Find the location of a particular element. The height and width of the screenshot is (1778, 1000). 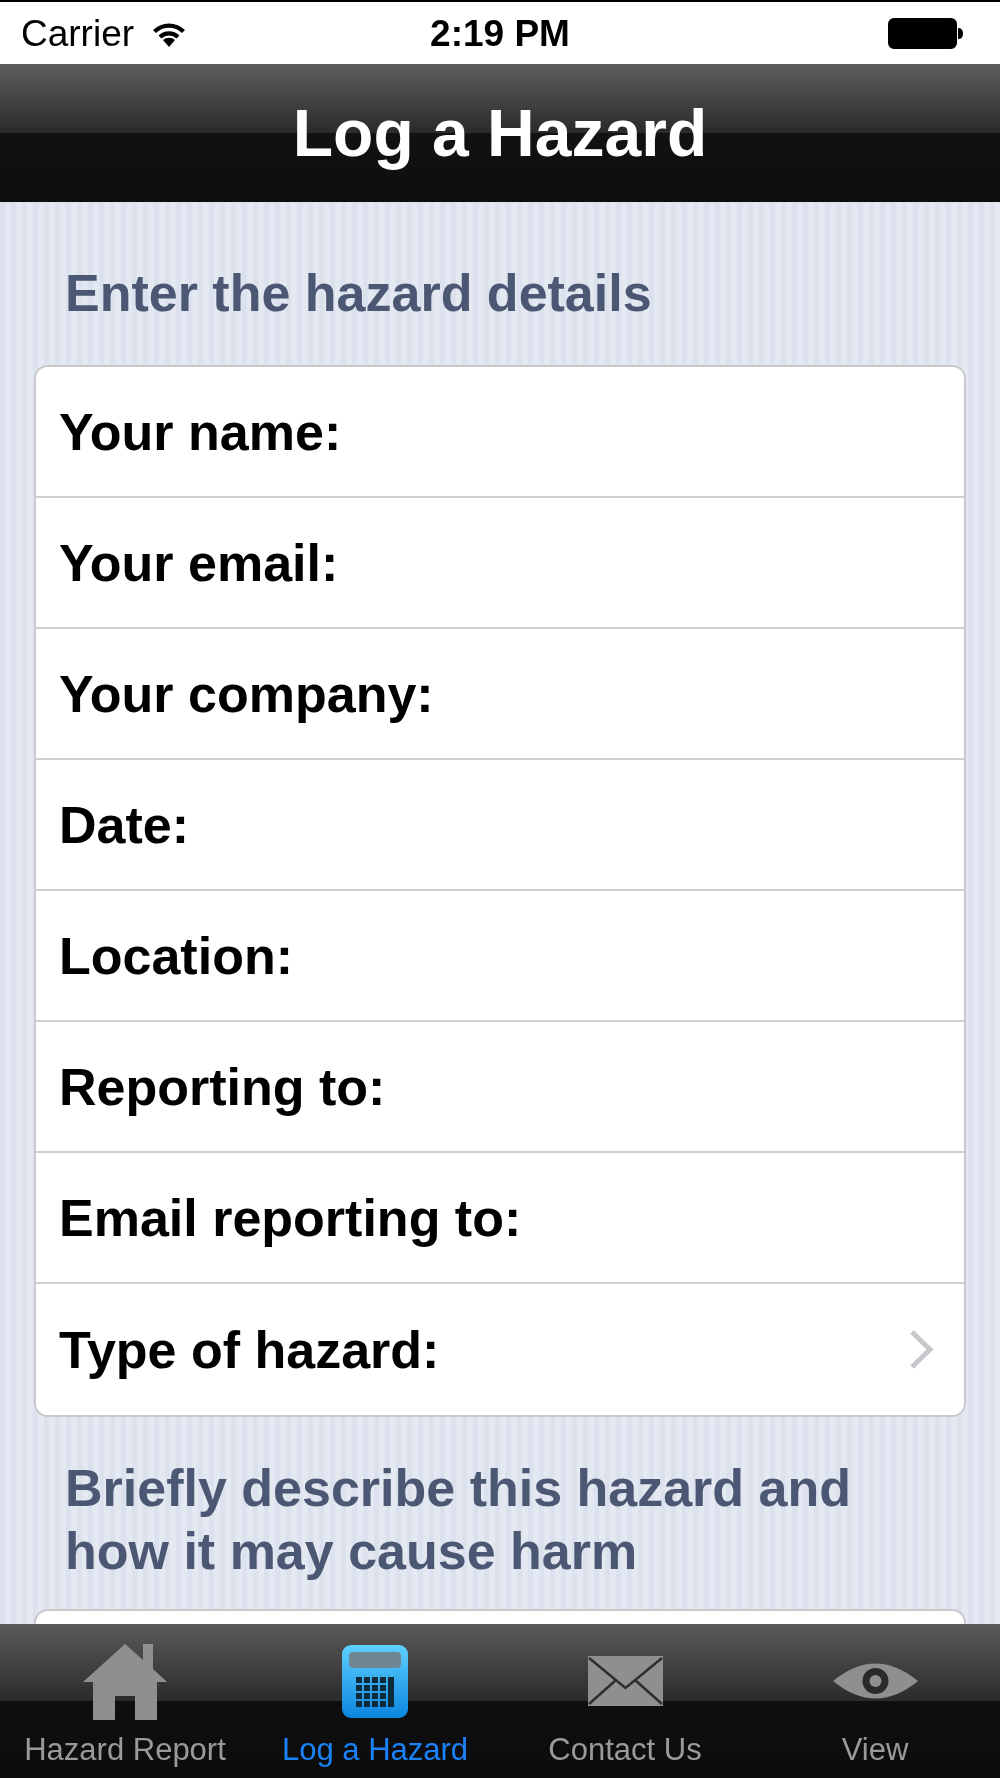

form-row: Your name: is located at coordinates (500, 432).